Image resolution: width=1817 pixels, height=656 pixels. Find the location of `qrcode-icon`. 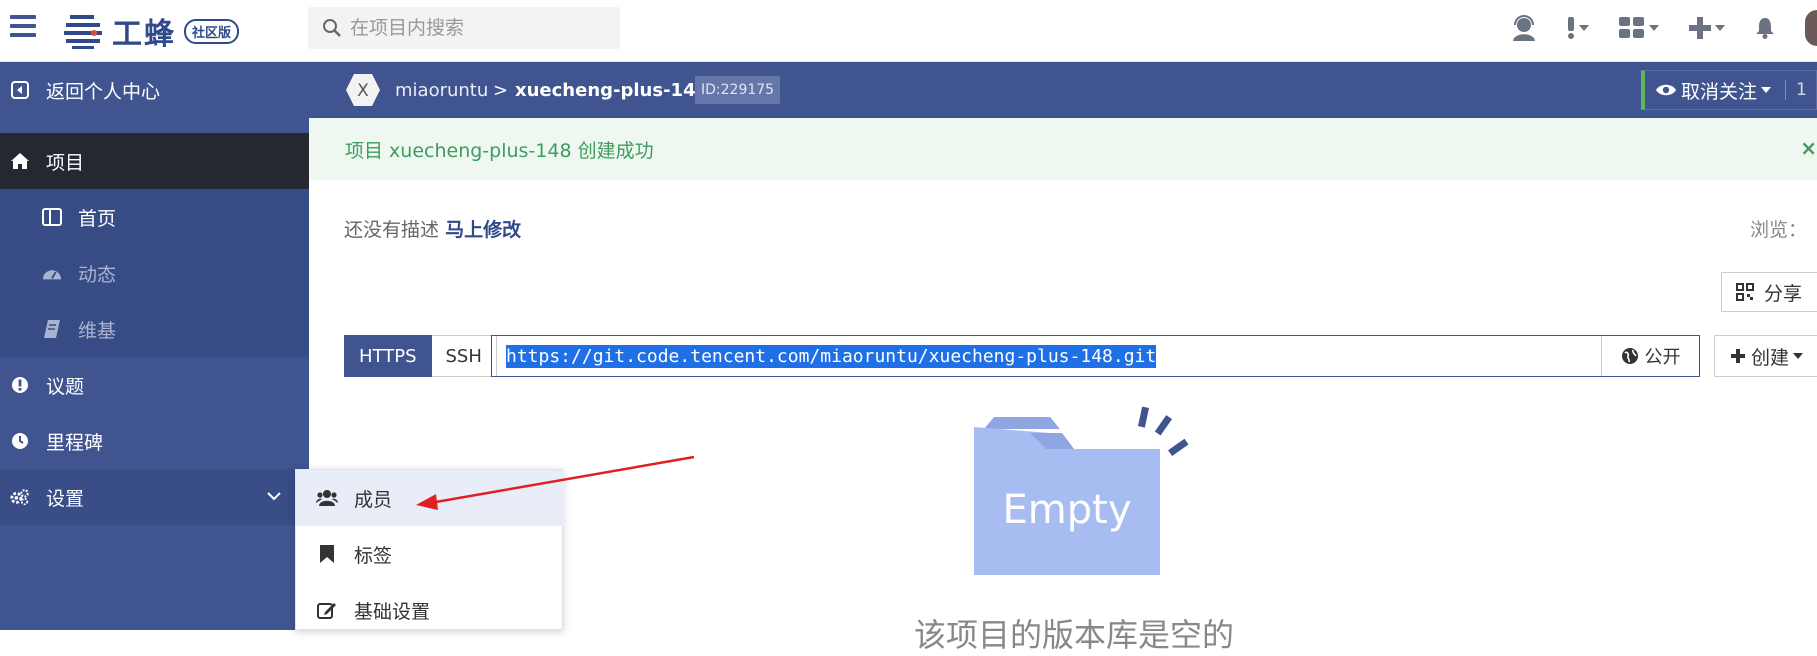

qrcode-icon is located at coordinates (1745, 292).